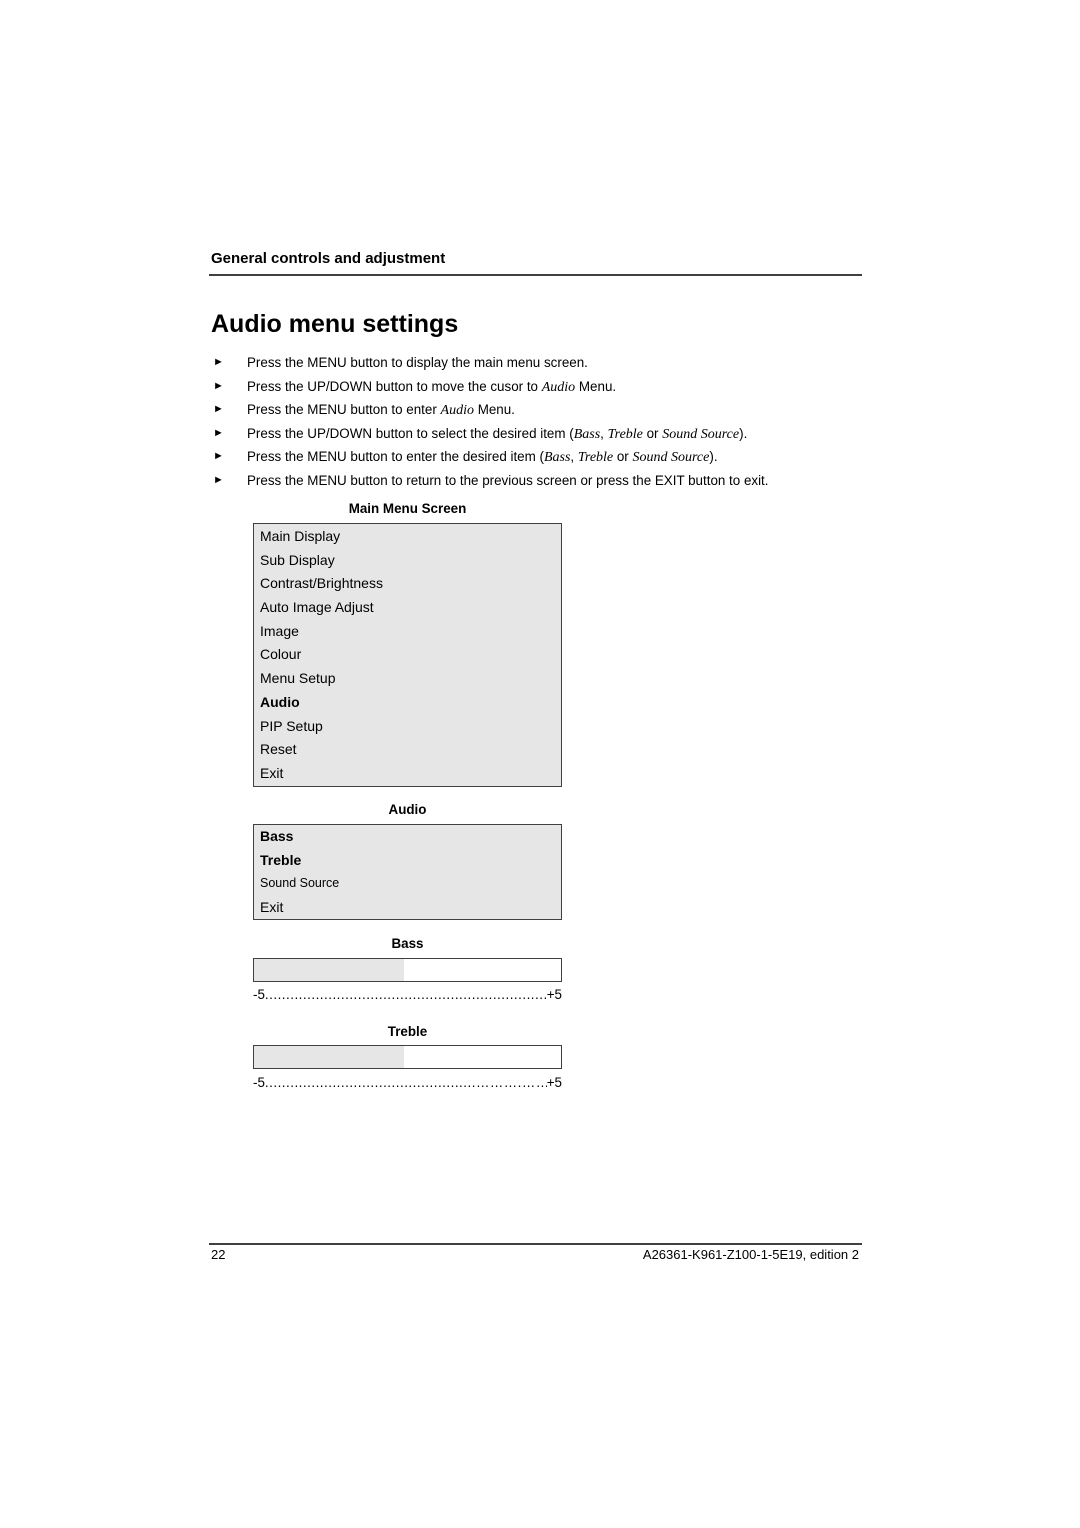 The width and height of the screenshot is (1080, 1528). I want to click on menu-item-audio: Audio, so click(407, 703).